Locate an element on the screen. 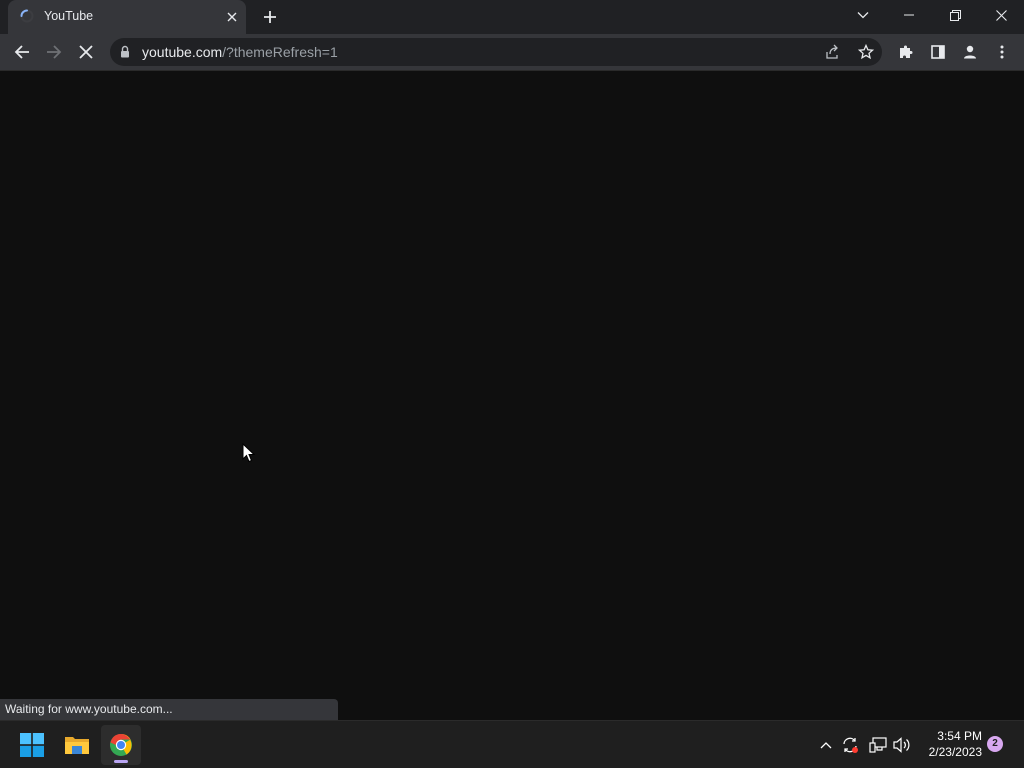  sync-status-button is located at coordinates (850, 745).